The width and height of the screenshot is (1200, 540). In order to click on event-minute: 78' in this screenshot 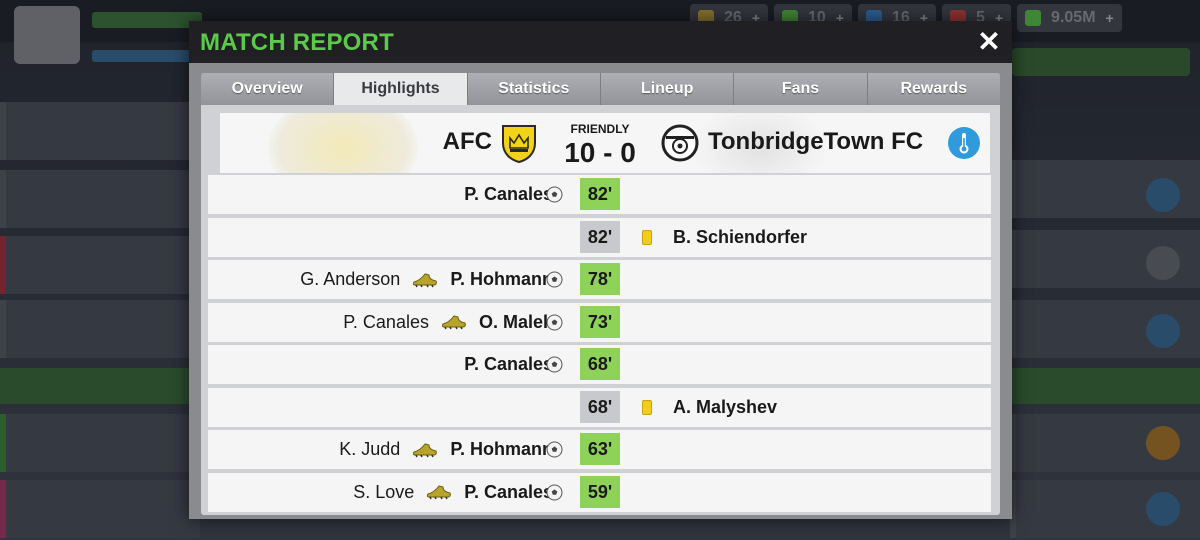, I will do `click(600, 279)`.